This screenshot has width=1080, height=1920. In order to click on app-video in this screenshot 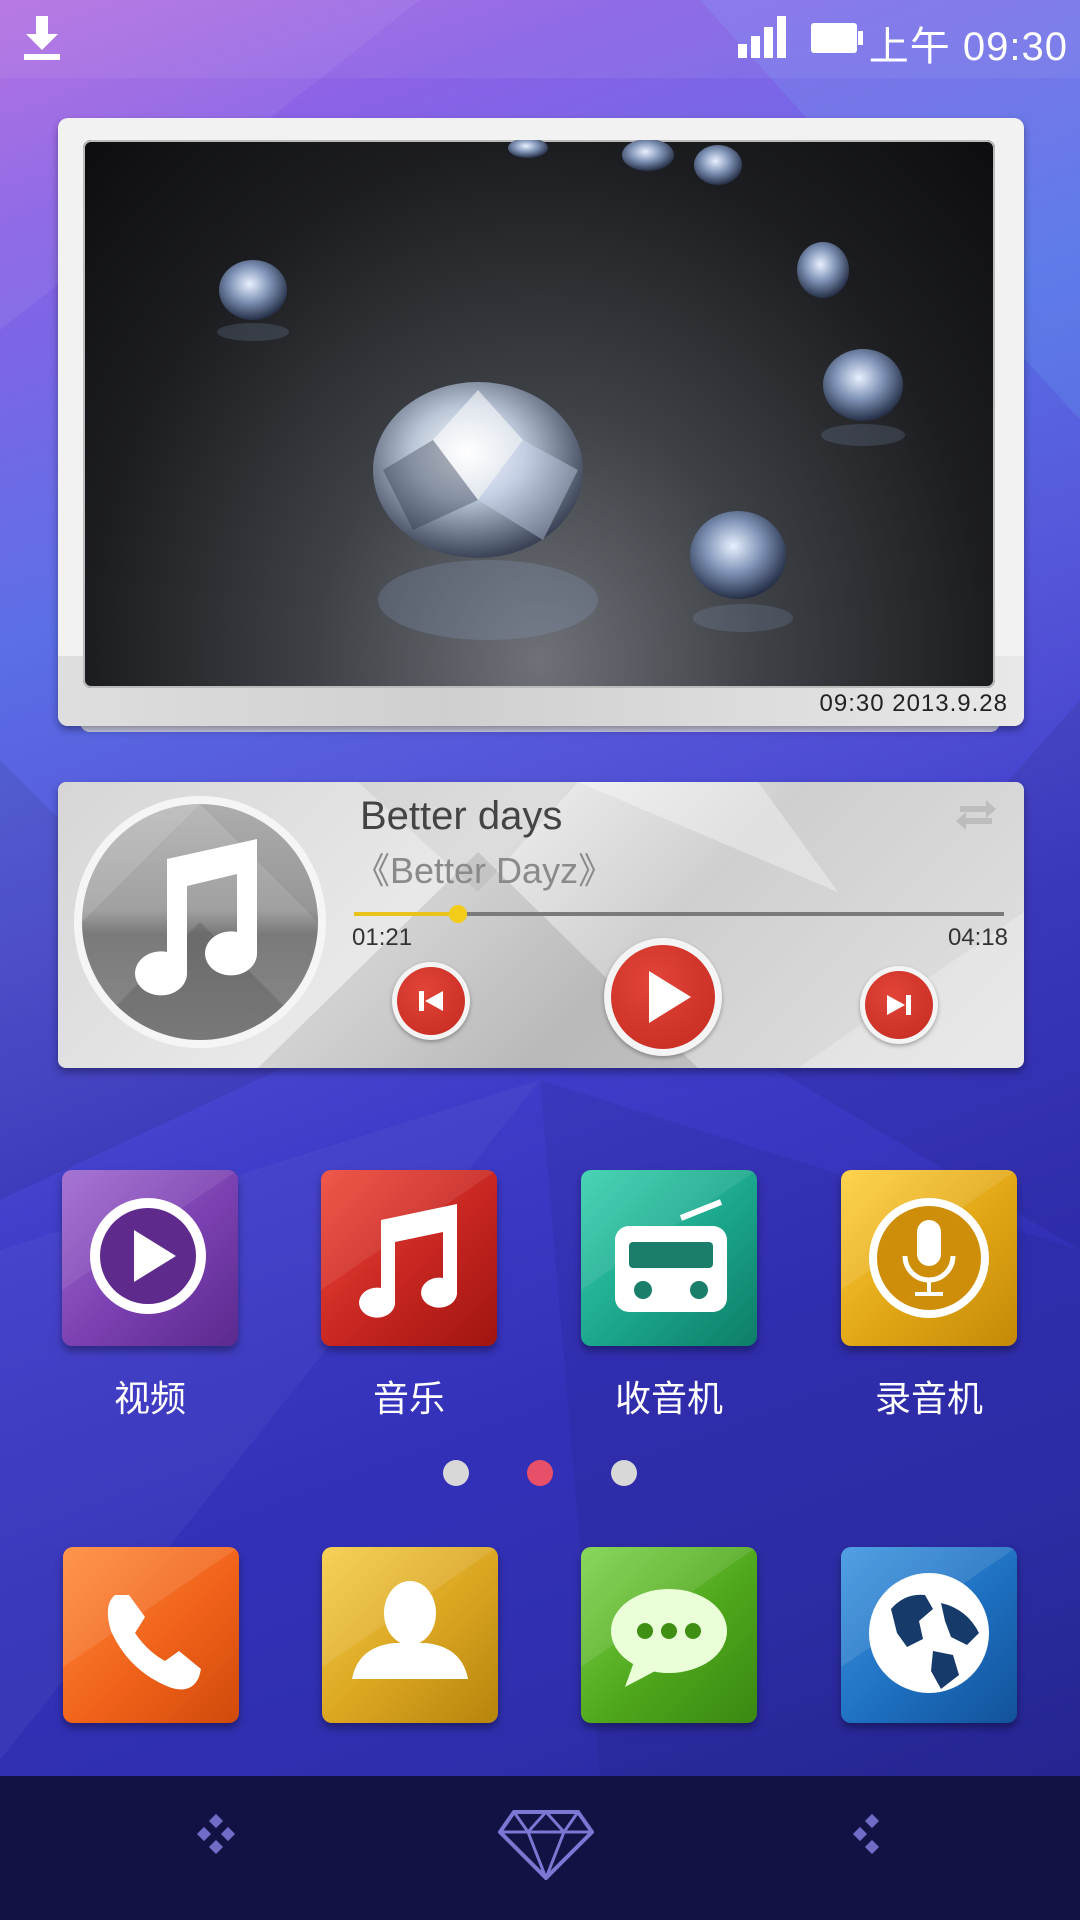, I will do `click(150, 1258)`.